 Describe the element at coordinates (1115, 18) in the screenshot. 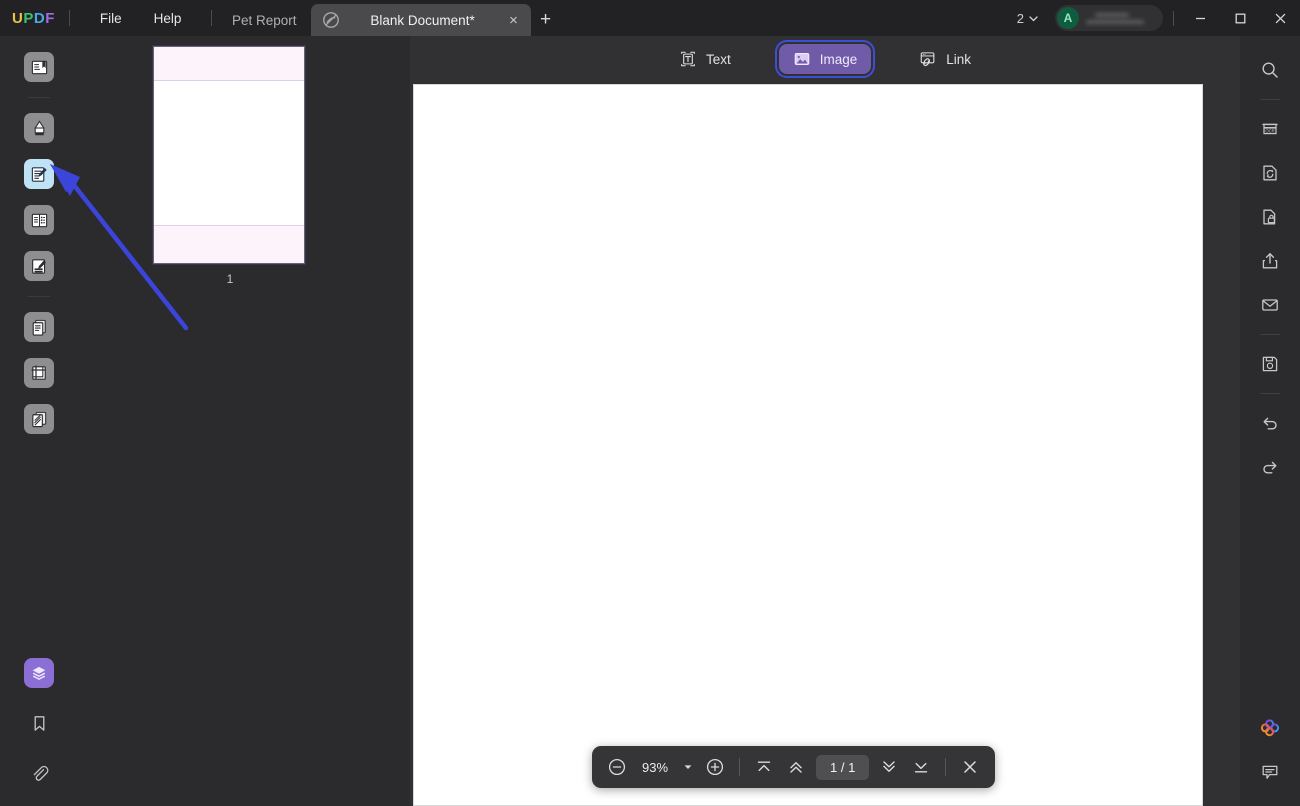

I see `account-name-blurred` at that location.